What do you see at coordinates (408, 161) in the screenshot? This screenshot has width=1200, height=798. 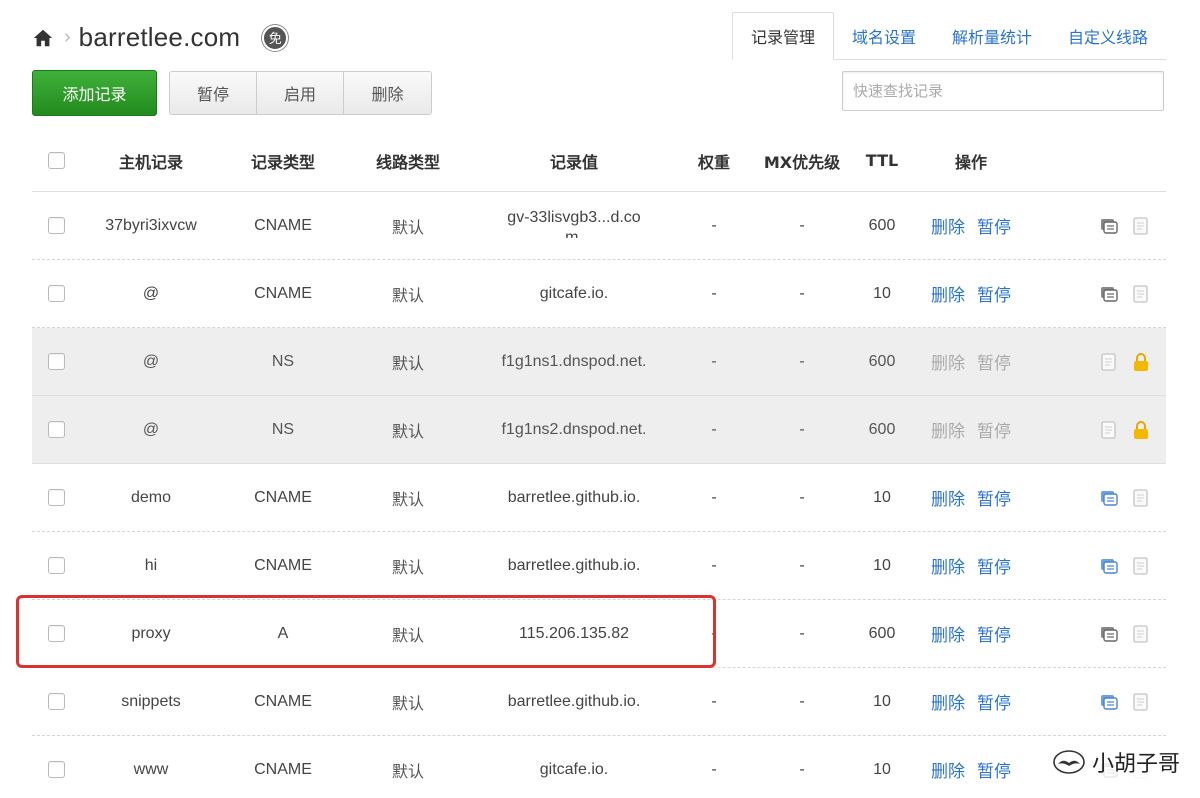 I see `column-header-line: 线路类型` at bounding box center [408, 161].